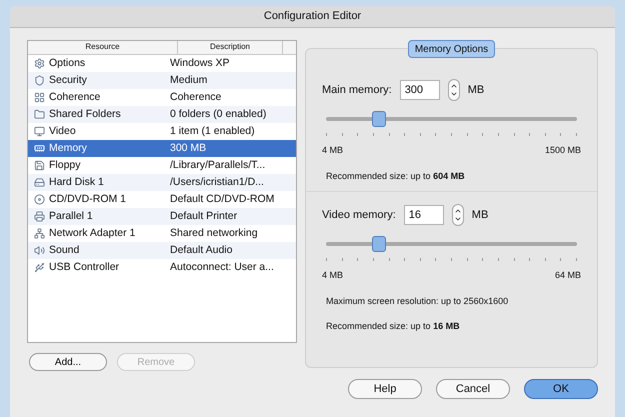 This screenshot has width=625, height=417. What do you see at coordinates (68, 80) in the screenshot?
I see `resource-name: Security` at bounding box center [68, 80].